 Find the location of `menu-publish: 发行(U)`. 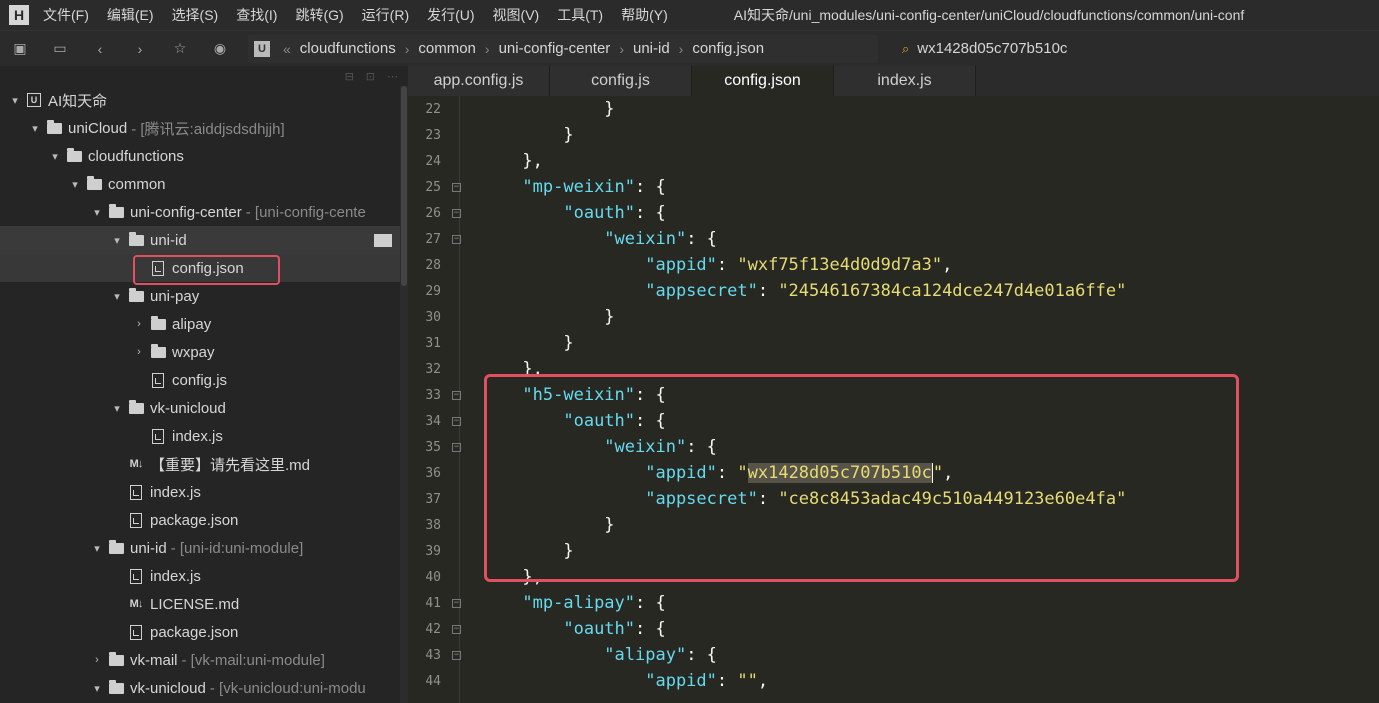

menu-publish: 发行(U) is located at coordinates (450, 15).